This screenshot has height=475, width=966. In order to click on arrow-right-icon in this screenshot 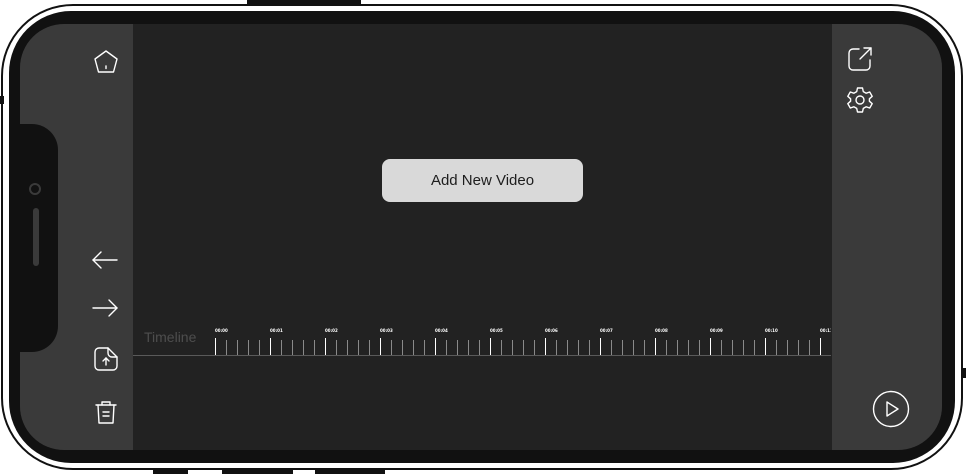, I will do `click(105, 308)`.